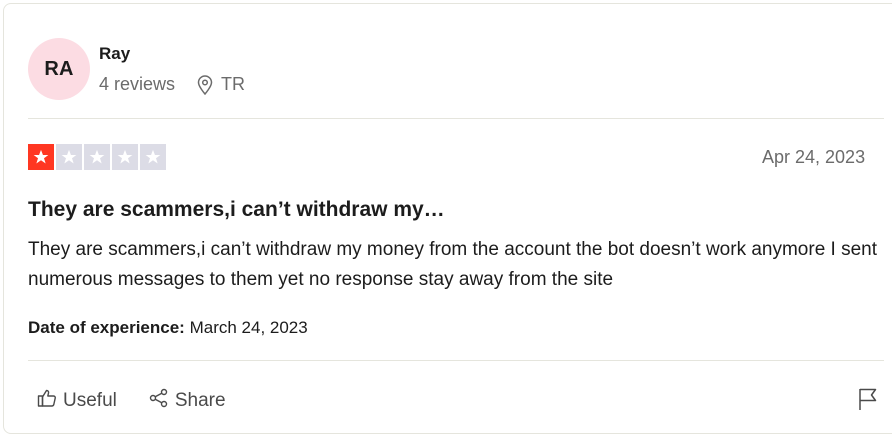  I want to click on reviews-count: 4 reviews, so click(137, 84).